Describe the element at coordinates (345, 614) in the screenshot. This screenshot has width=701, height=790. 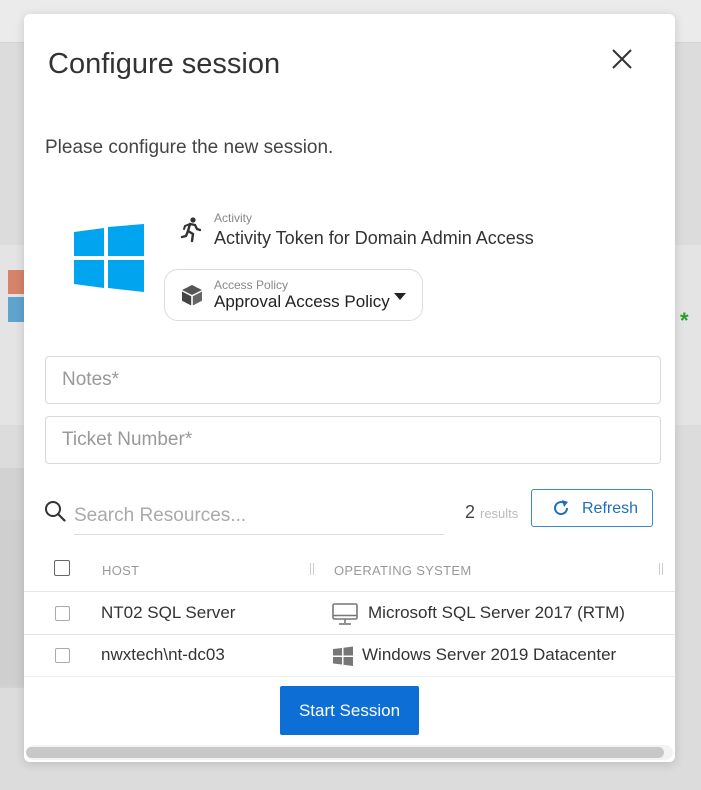
I see `monitor-icon` at that location.